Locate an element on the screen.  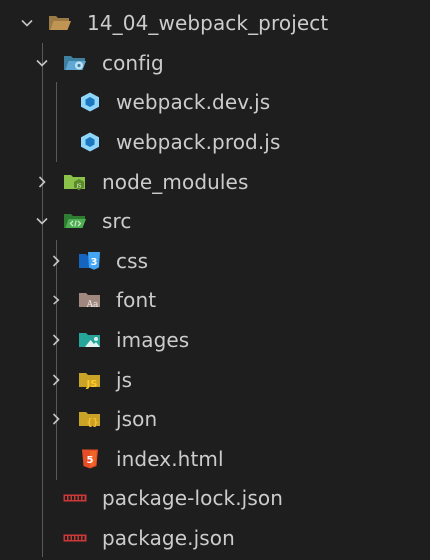
js-folder-icon: JS is located at coordinates (90, 380).